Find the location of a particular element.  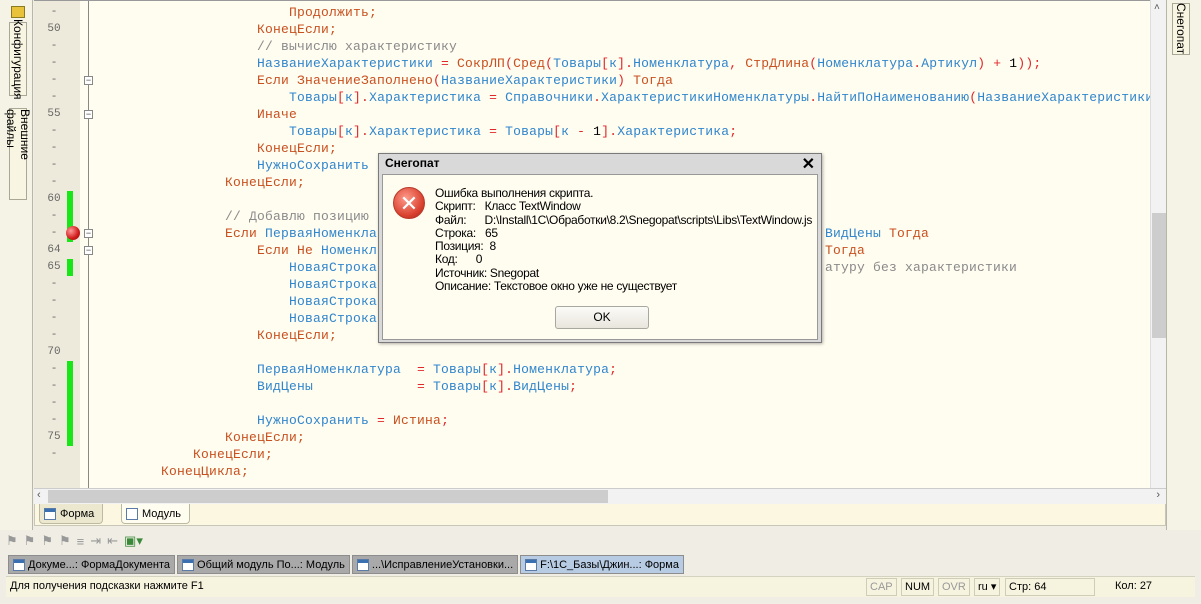

window-icon is located at coordinates (19, 564).